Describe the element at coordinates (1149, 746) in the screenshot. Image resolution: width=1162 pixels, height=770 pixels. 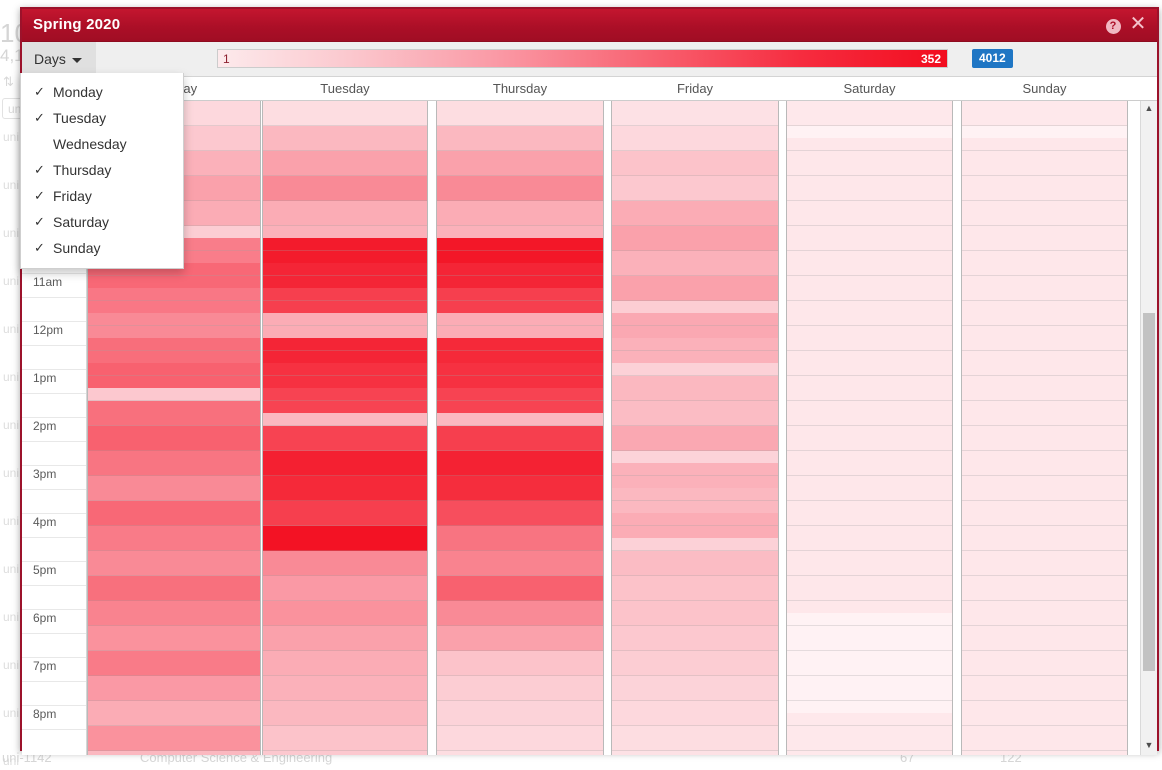
I see `triangle-down-icon: ▼` at that location.